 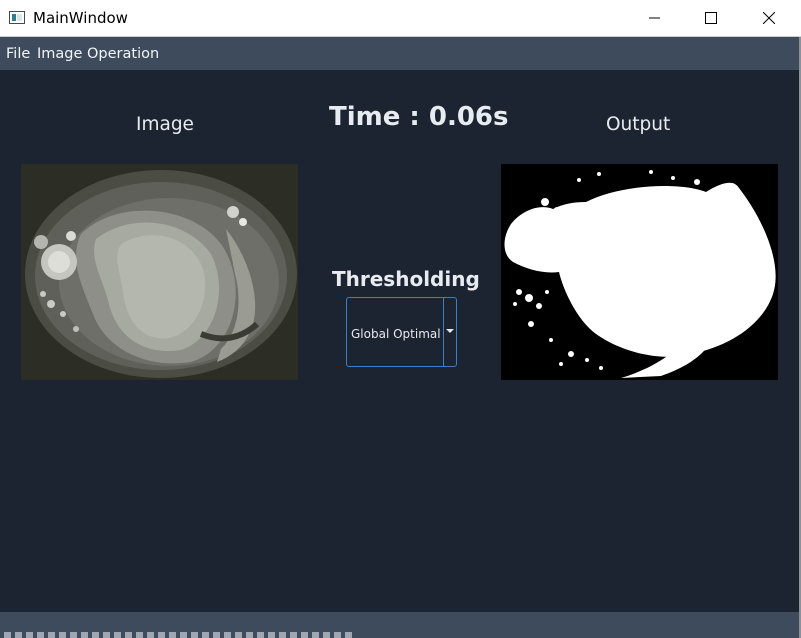 I want to click on minimize-icon, so click(x=654, y=18).